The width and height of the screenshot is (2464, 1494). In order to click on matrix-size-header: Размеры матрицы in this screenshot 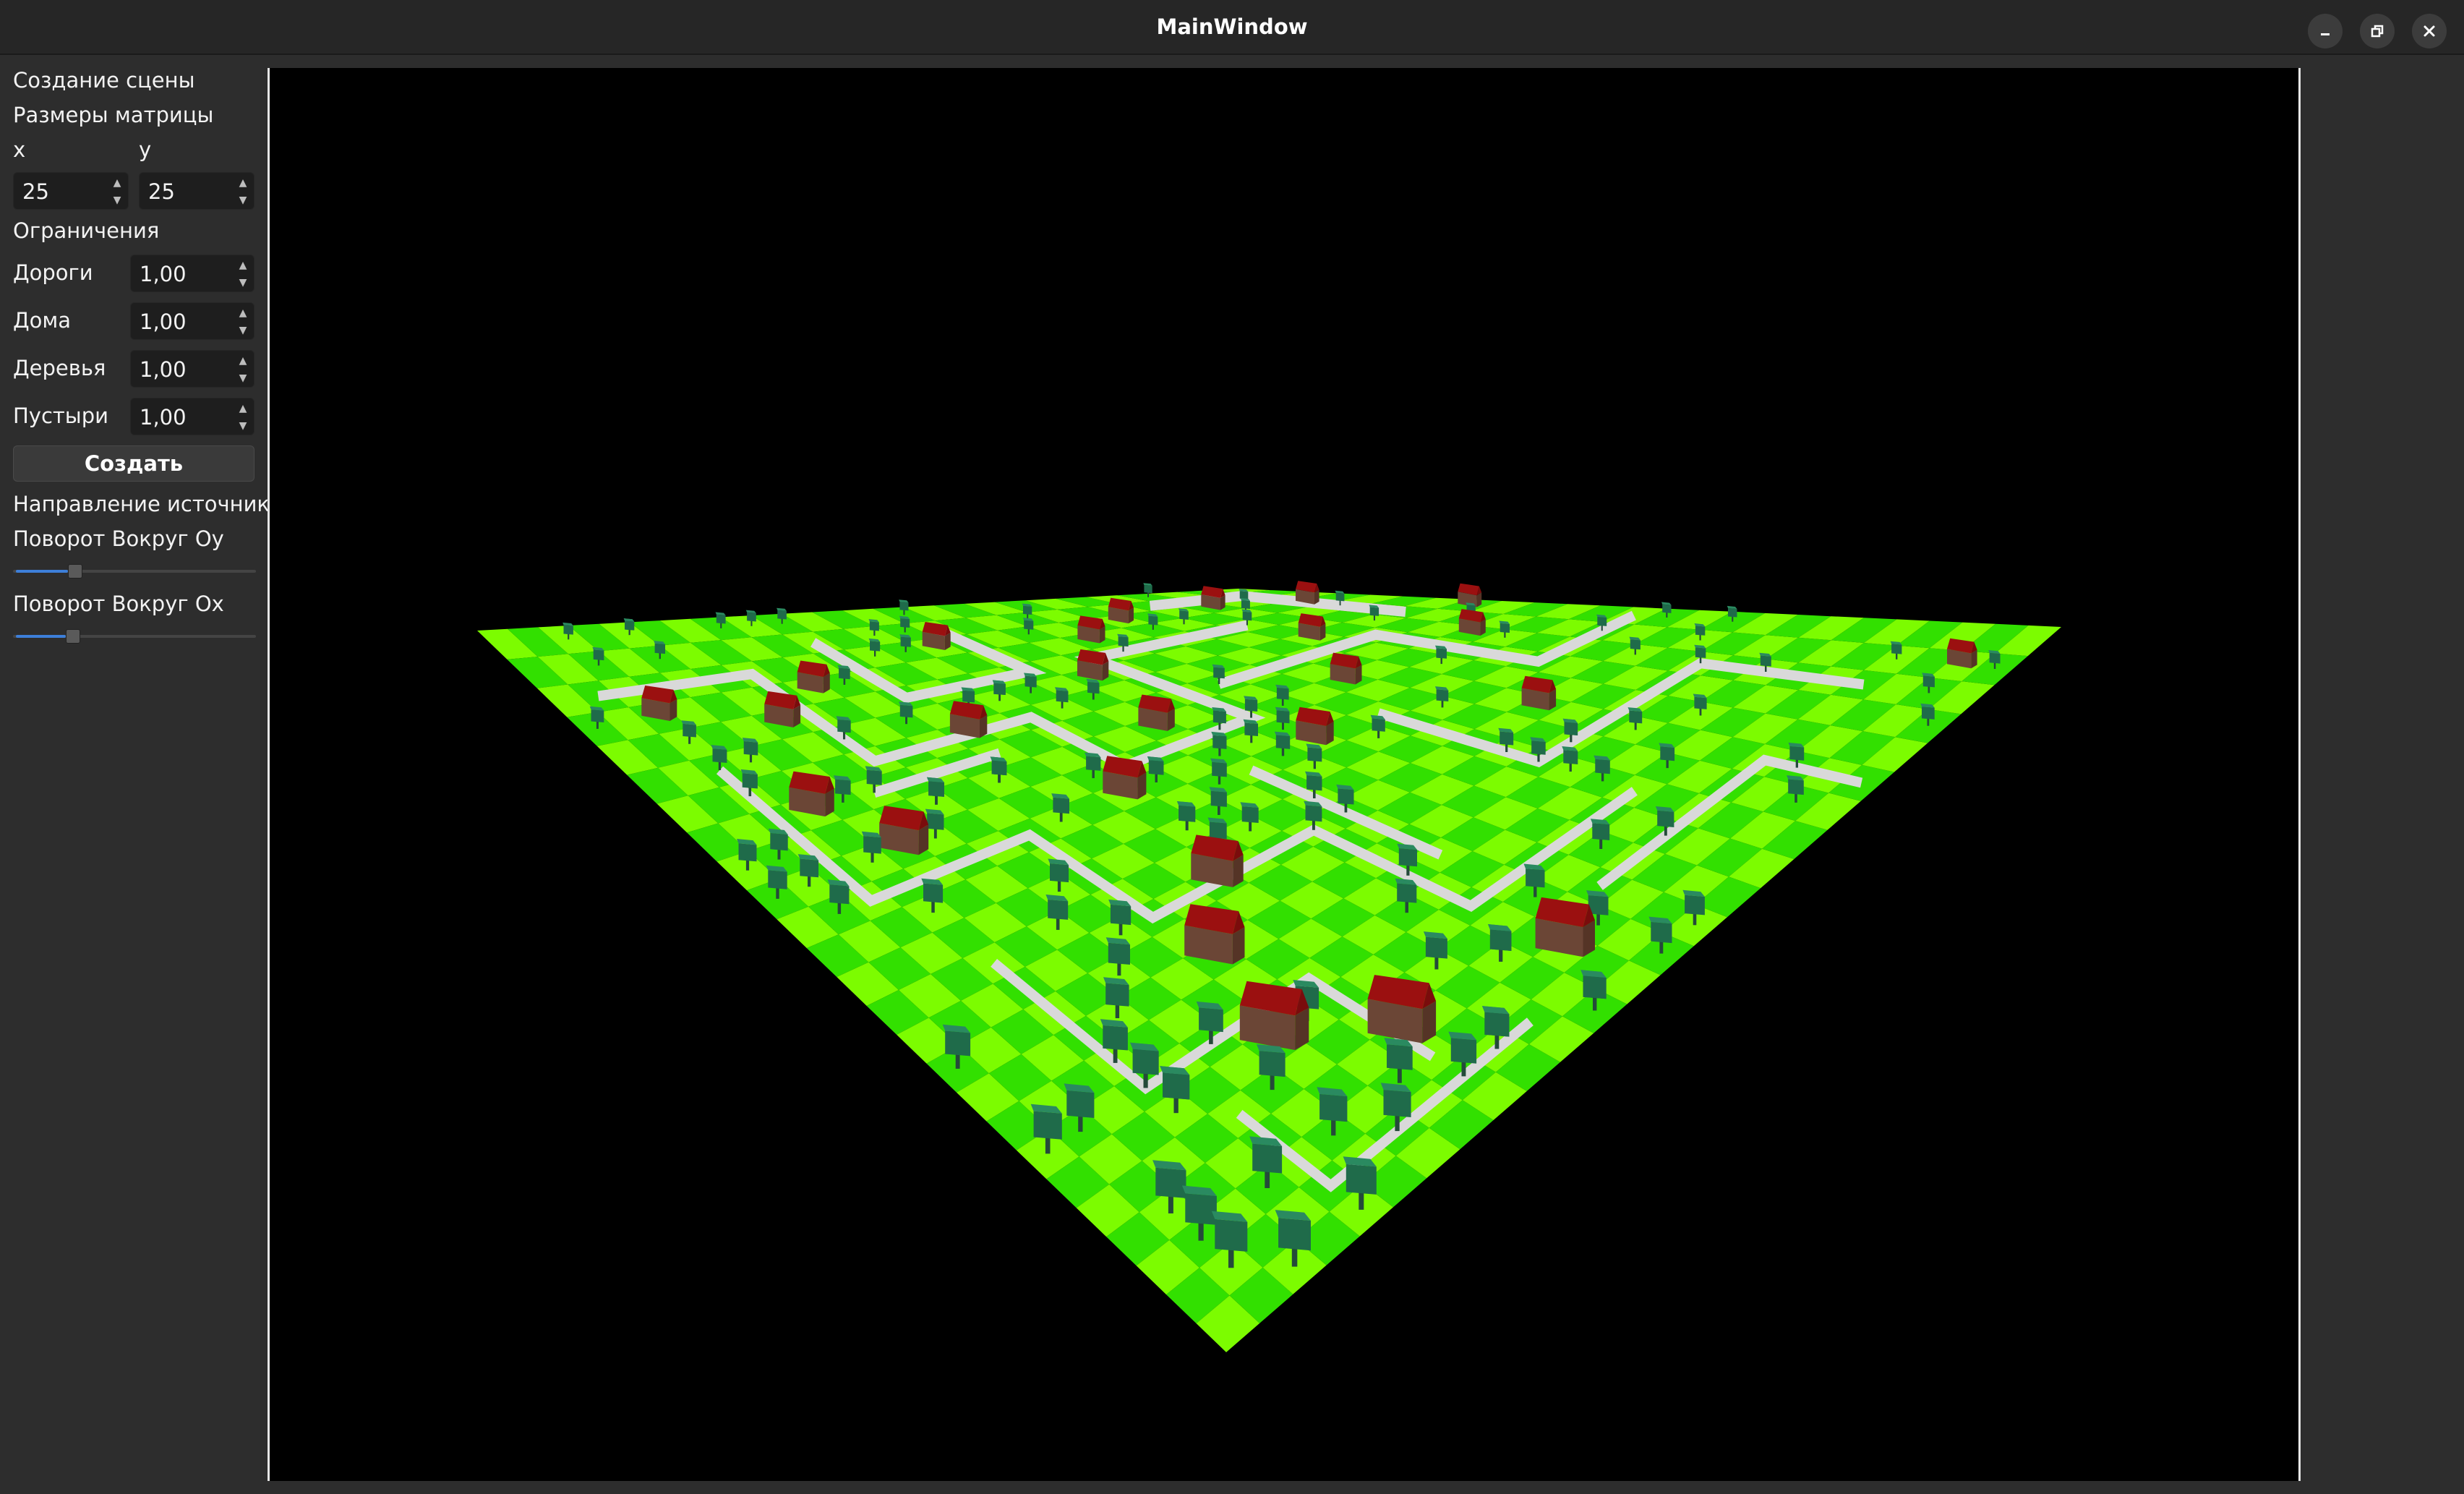, I will do `click(113, 115)`.